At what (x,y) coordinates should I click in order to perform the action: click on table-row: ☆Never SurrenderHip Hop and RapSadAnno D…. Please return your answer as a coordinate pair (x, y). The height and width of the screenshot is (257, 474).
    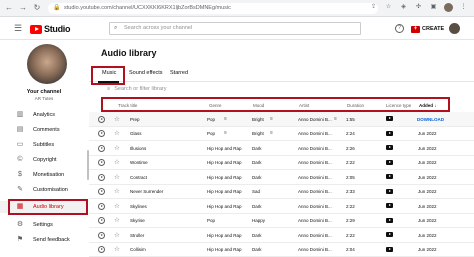
    Looking at the image, I should click on (281, 192).